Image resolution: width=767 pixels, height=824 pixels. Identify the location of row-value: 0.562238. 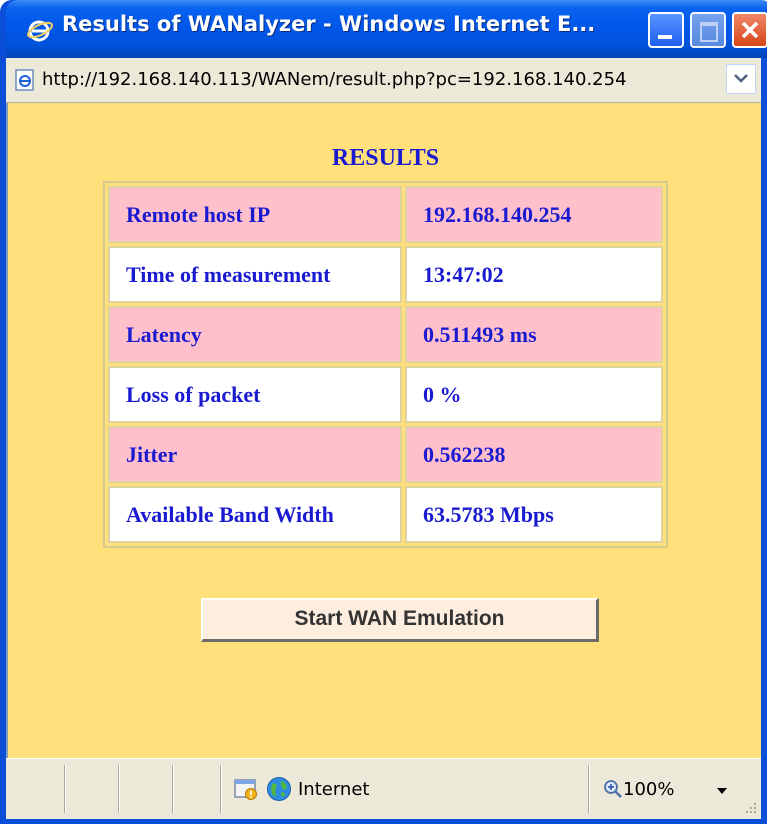
(534, 454).